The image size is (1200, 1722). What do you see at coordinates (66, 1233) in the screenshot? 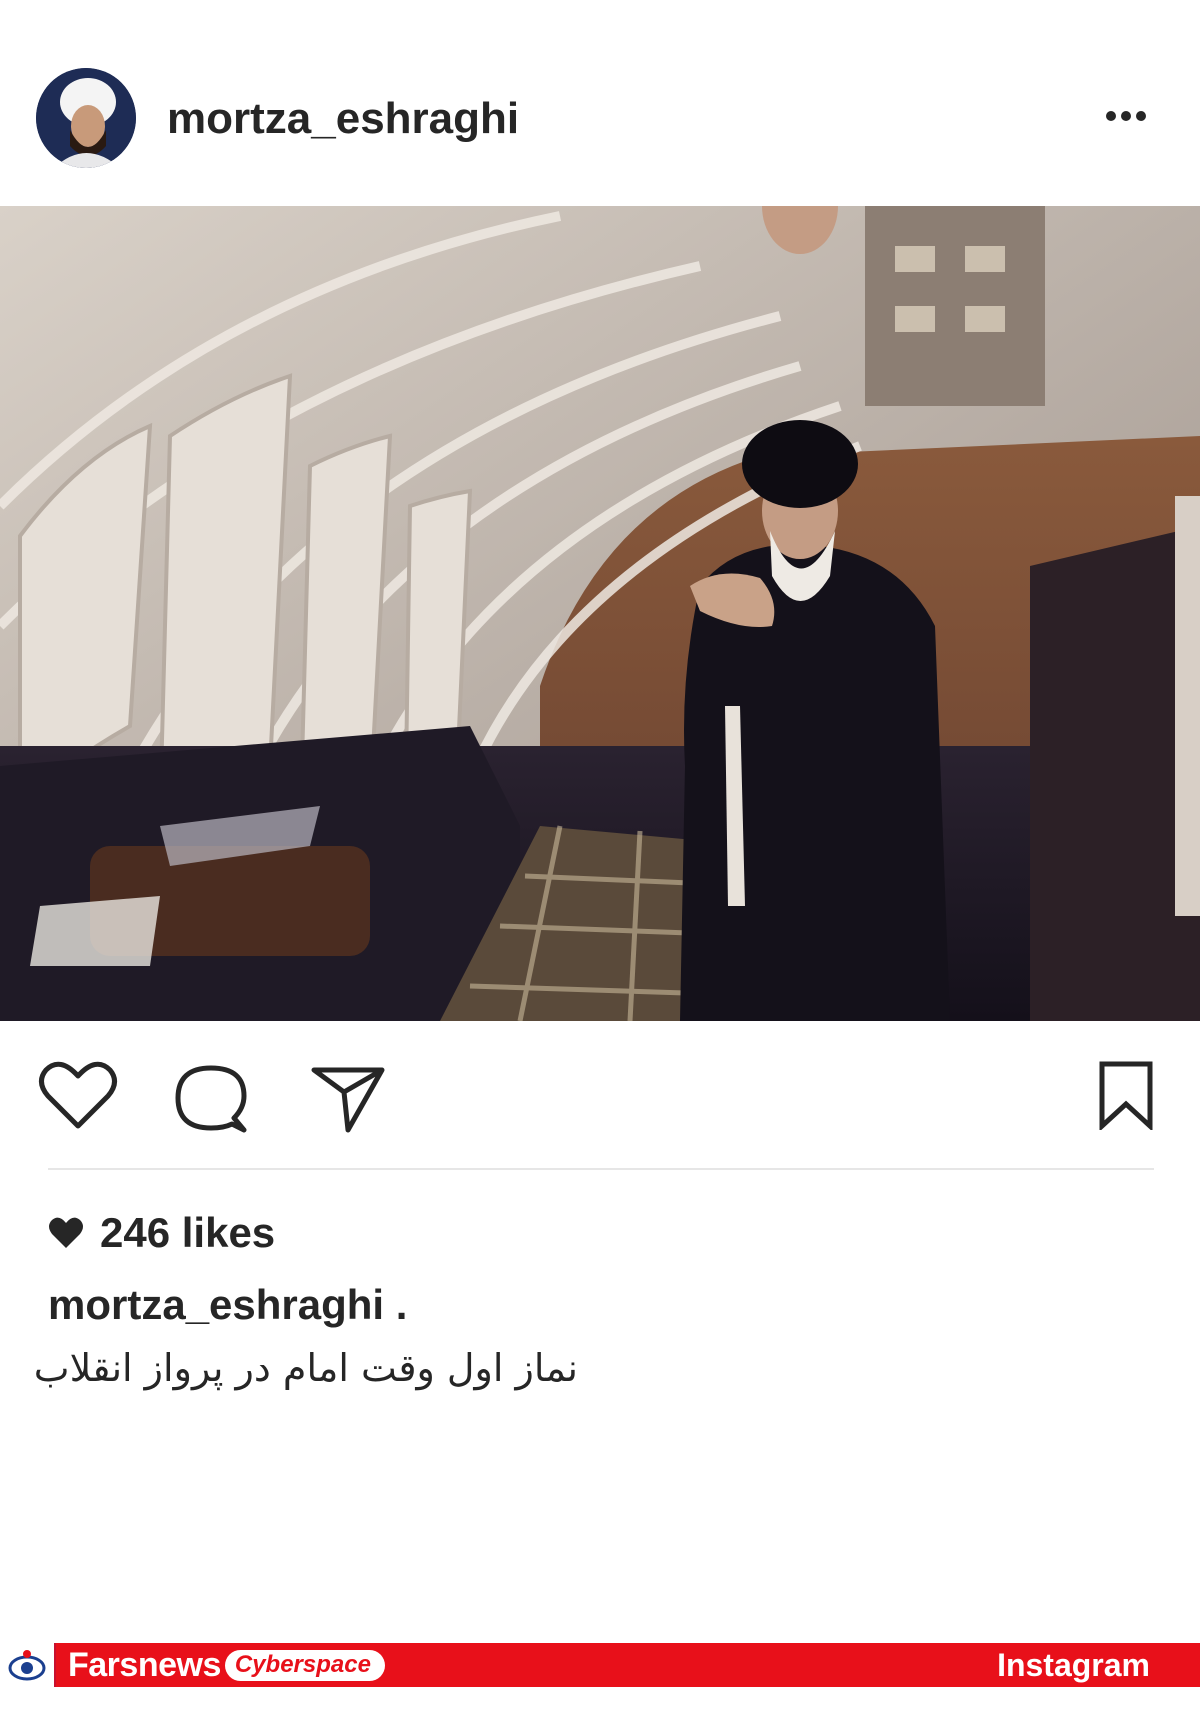
I see `small-heart-icon` at bounding box center [66, 1233].